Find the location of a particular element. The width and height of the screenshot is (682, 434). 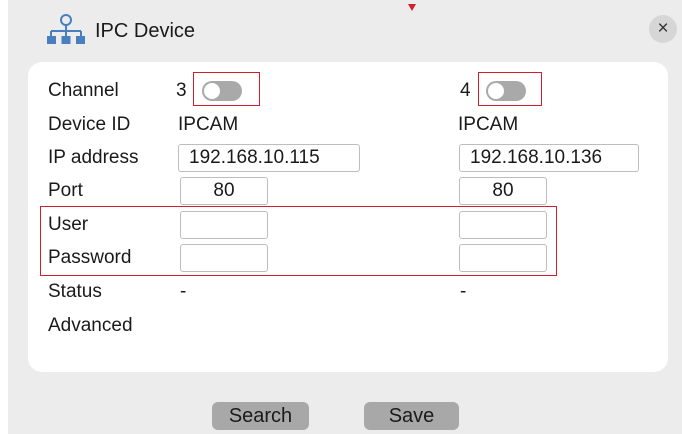

search-button: Search is located at coordinates (260, 416).